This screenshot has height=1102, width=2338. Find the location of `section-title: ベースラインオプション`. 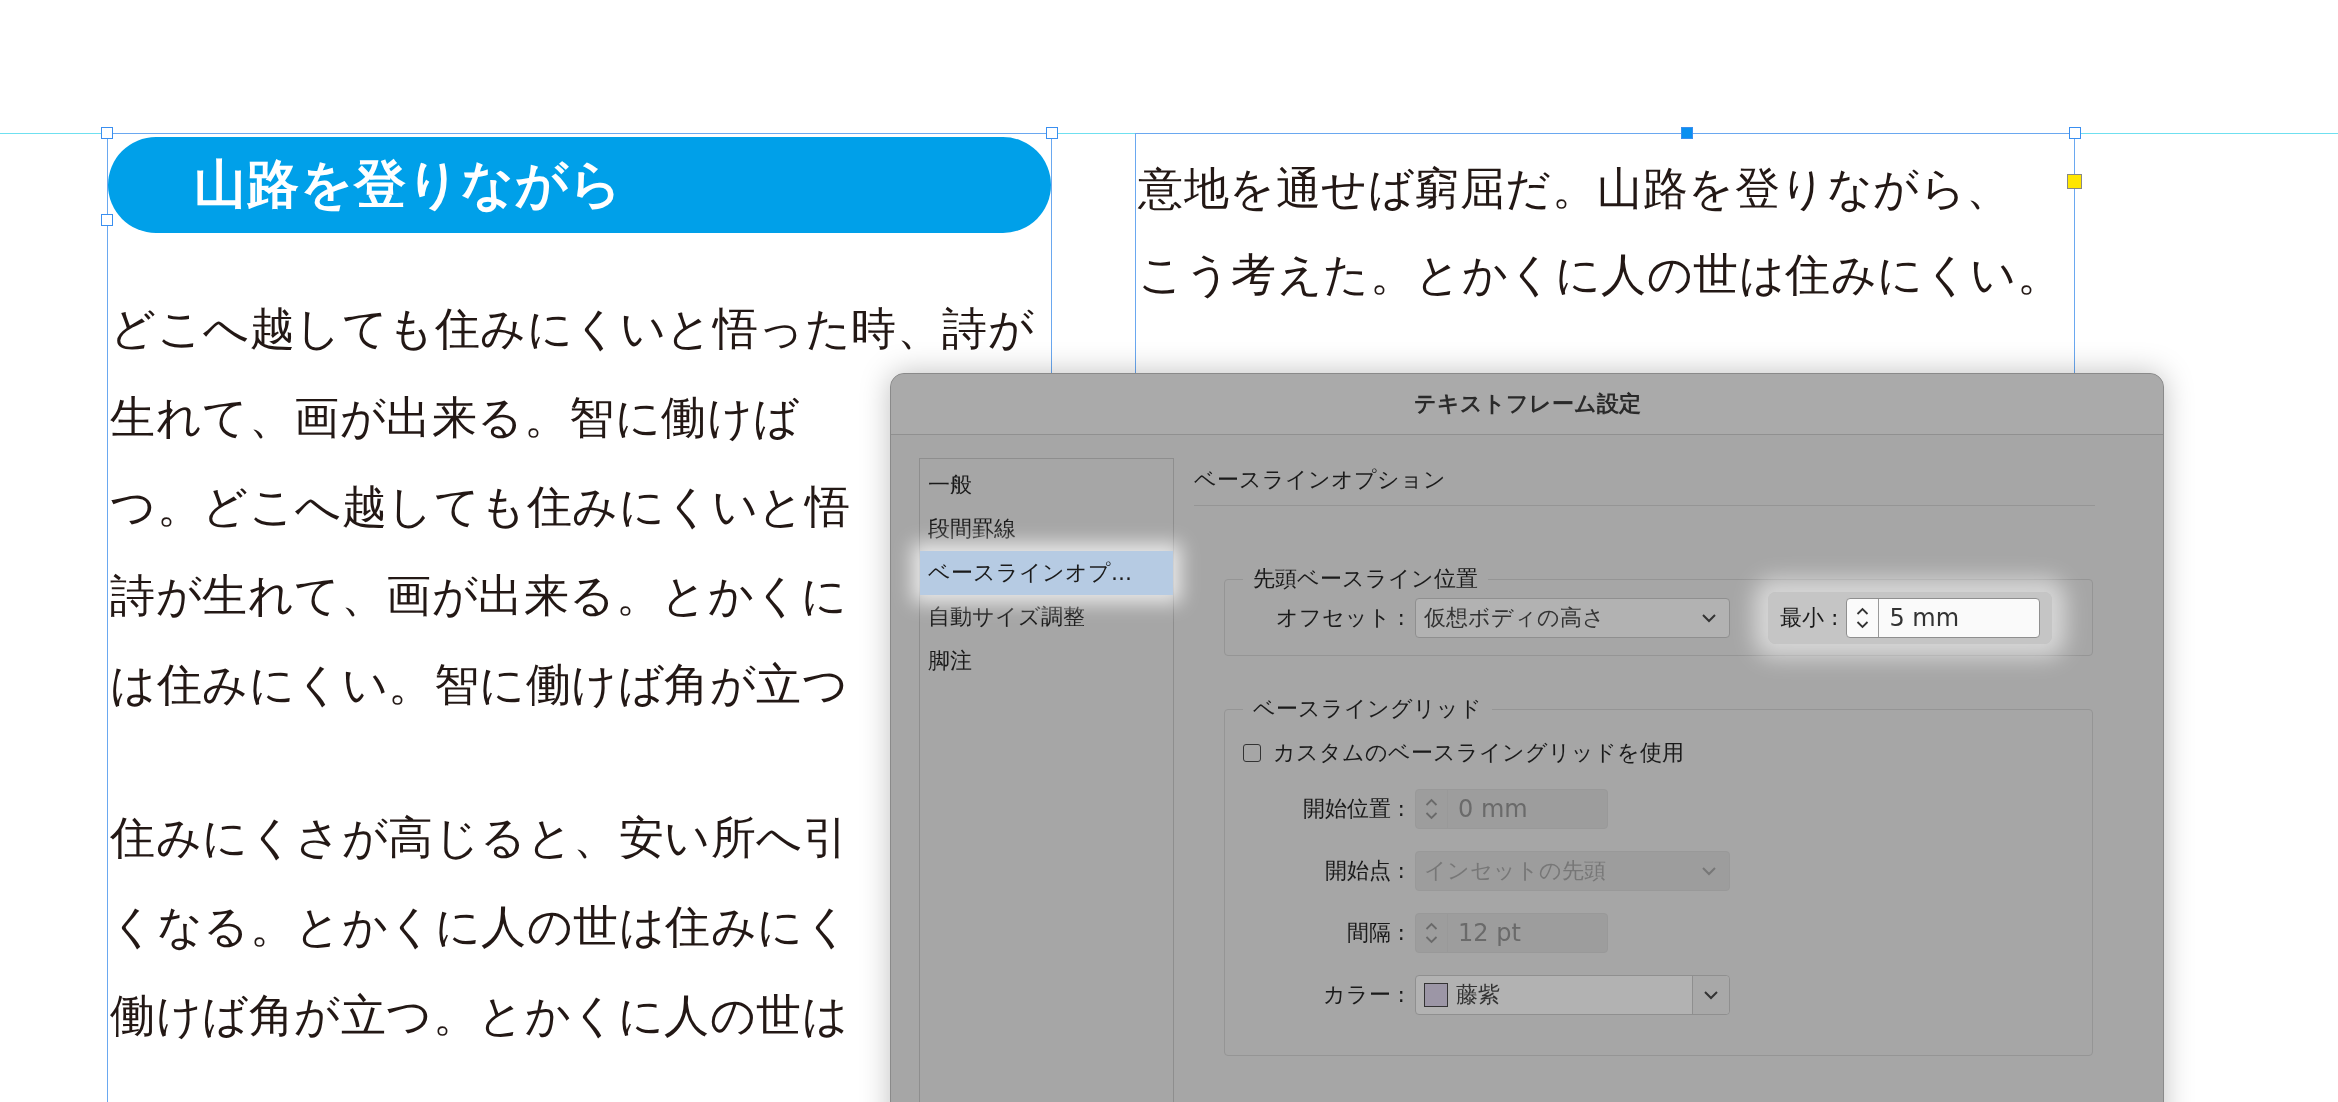

section-title: ベースラインオプション is located at coordinates (1644, 485).